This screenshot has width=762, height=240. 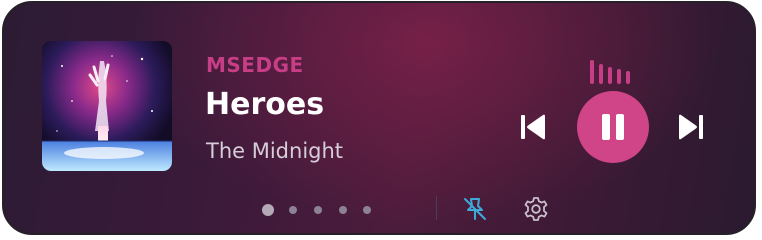 I want to click on previous-track-button, so click(x=533, y=127).